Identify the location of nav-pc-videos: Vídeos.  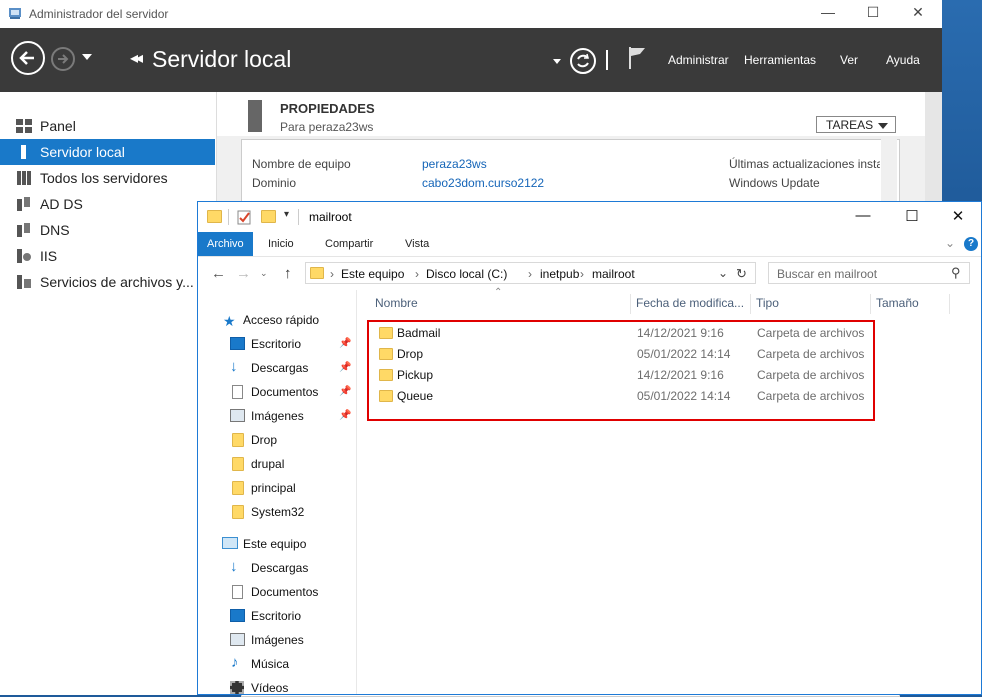
(277, 685).